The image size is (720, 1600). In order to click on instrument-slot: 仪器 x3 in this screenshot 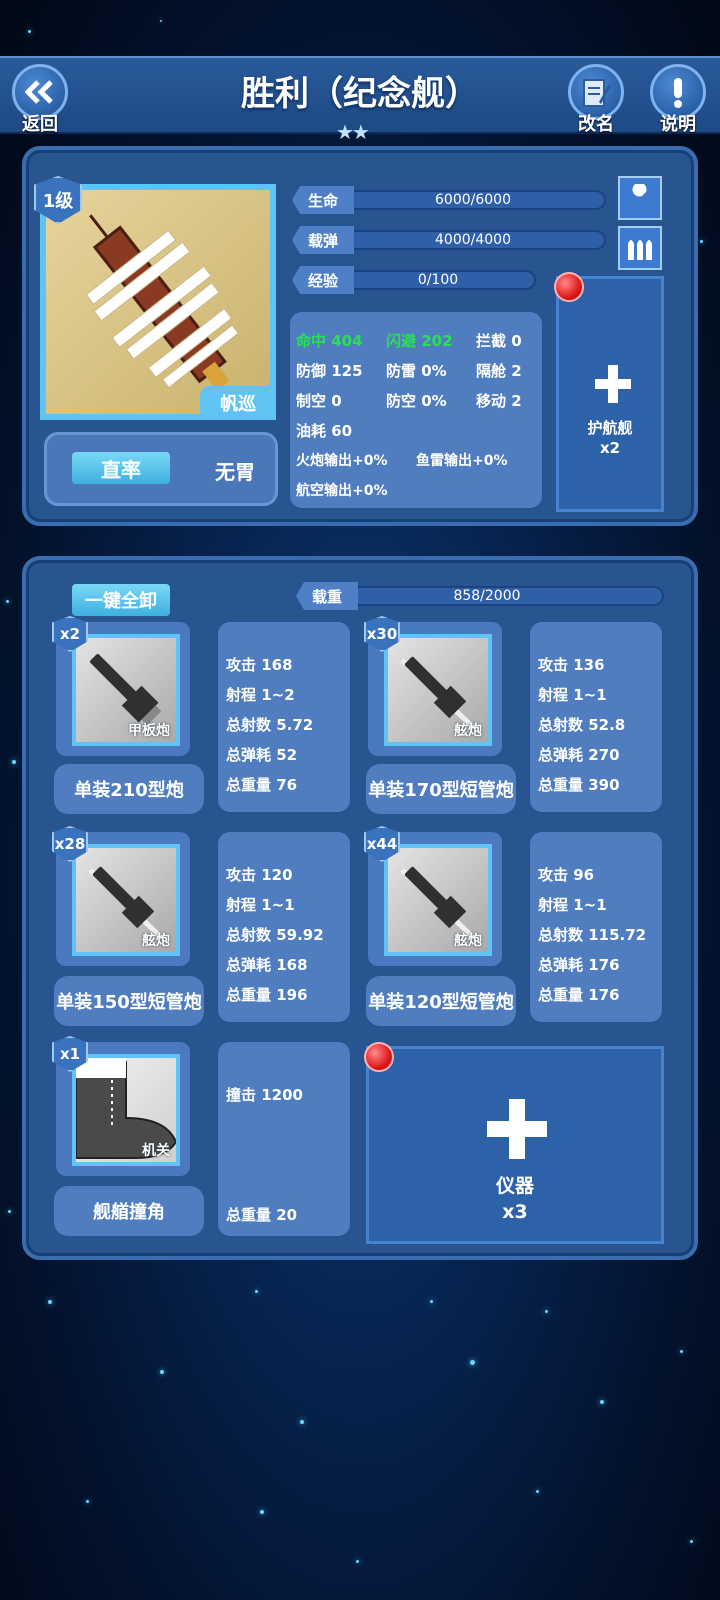, I will do `click(515, 1145)`.